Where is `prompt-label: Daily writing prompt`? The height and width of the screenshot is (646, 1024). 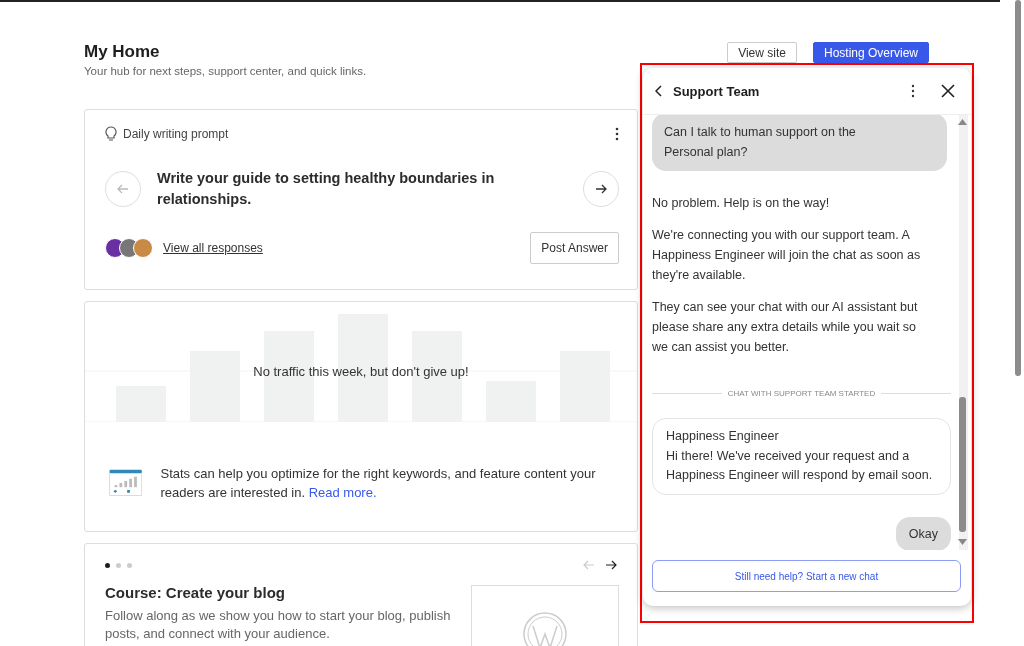
prompt-label: Daily writing prompt is located at coordinates (176, 134).